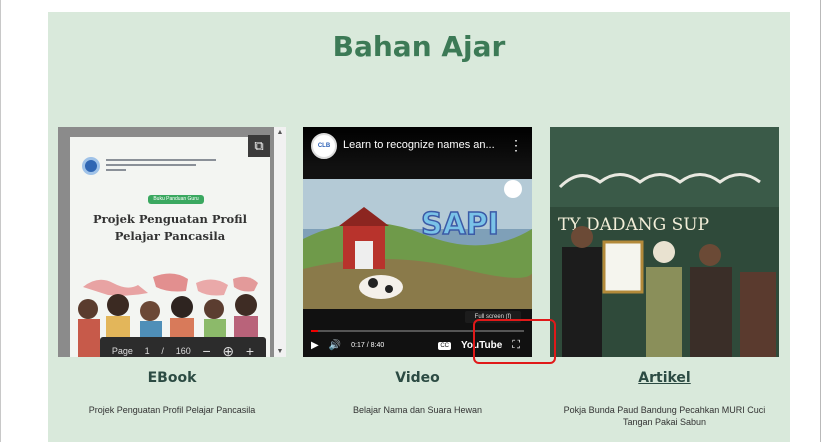  Describe the element at coordinates (91, 166) in the screenshot. I see `ministry-logo` at that location.